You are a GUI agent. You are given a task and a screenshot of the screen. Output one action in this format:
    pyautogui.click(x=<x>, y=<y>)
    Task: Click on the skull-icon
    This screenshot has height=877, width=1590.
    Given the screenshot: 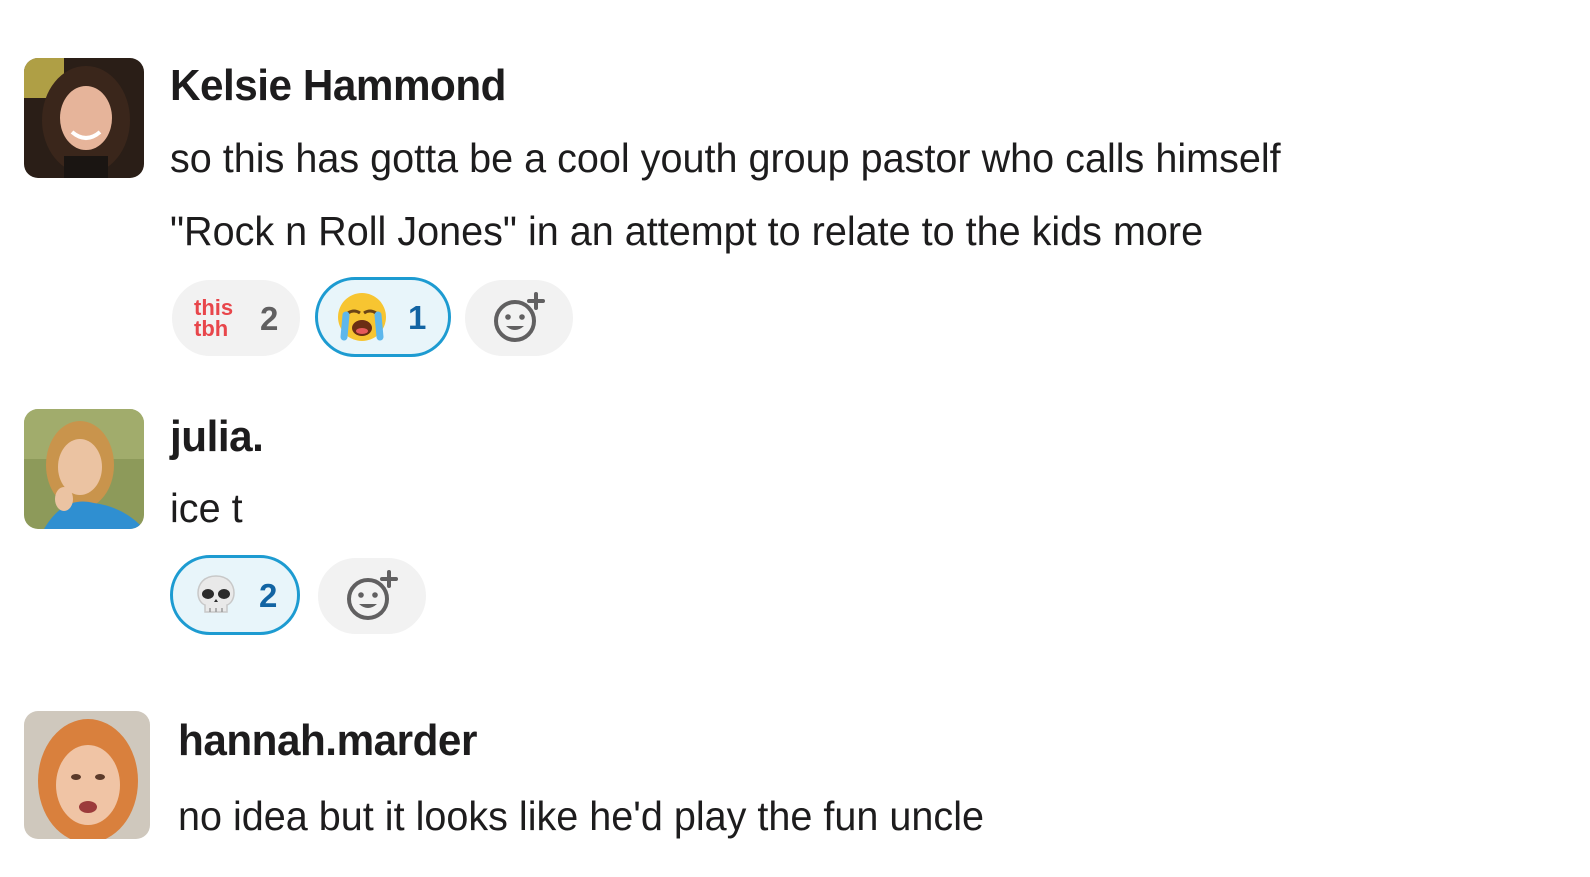 What is the action you would take?
    pyautogui.click(x=216, y=594)
    